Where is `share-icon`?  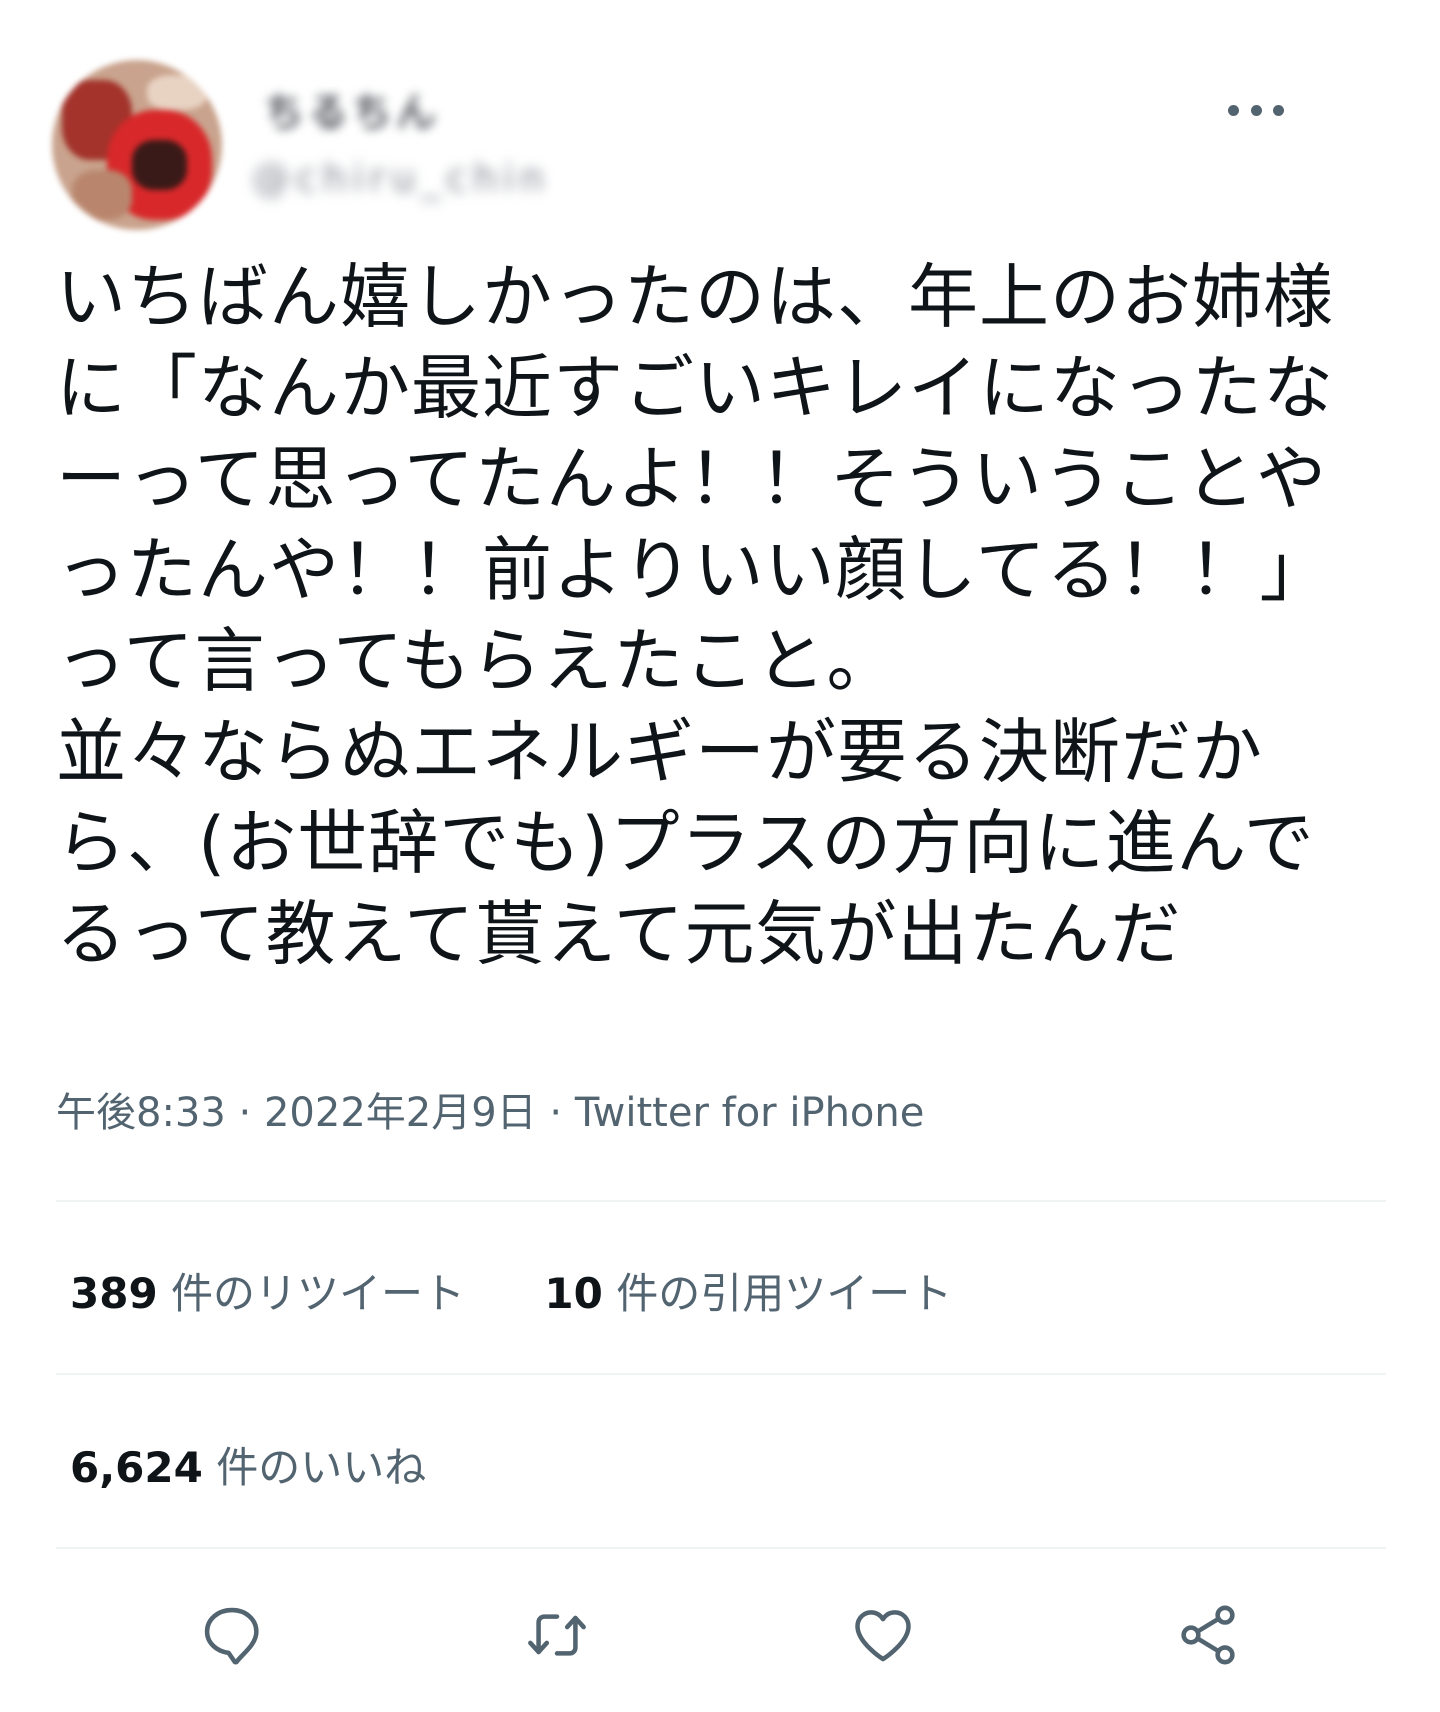
share-icon is located at coordinates (1208, 1635).